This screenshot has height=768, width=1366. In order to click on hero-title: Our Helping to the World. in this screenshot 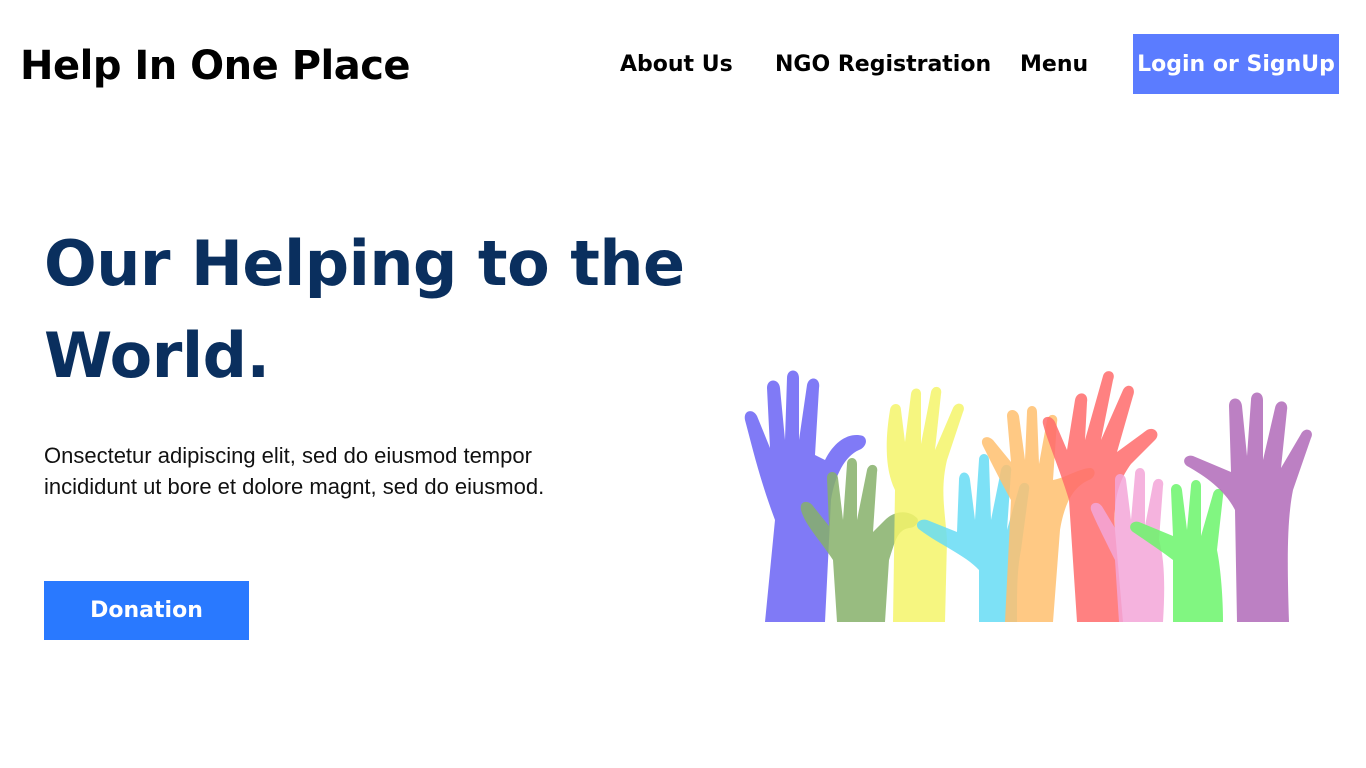, I will do `click(364, 309)`.